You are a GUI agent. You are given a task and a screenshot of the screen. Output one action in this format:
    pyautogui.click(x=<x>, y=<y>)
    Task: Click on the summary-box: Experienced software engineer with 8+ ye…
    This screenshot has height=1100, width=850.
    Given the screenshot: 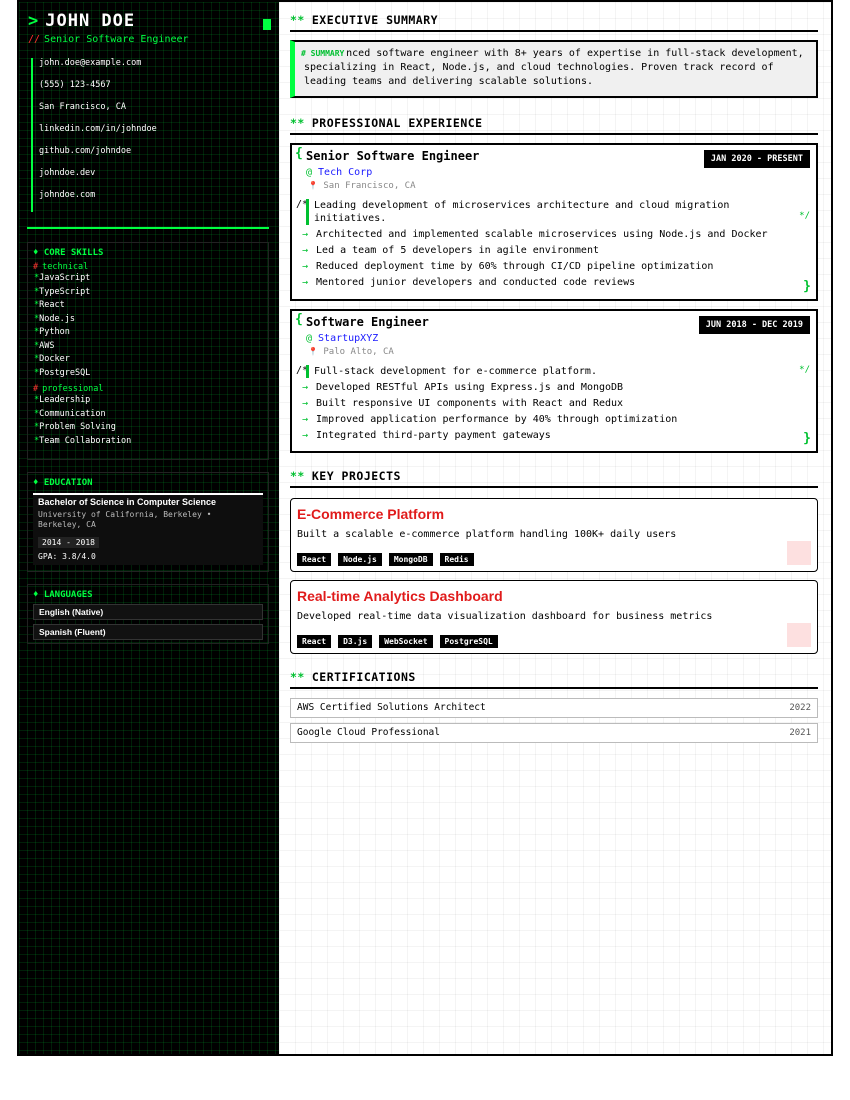 What is the action you would take?
    pyautogui.click(x=554, y=69)
    